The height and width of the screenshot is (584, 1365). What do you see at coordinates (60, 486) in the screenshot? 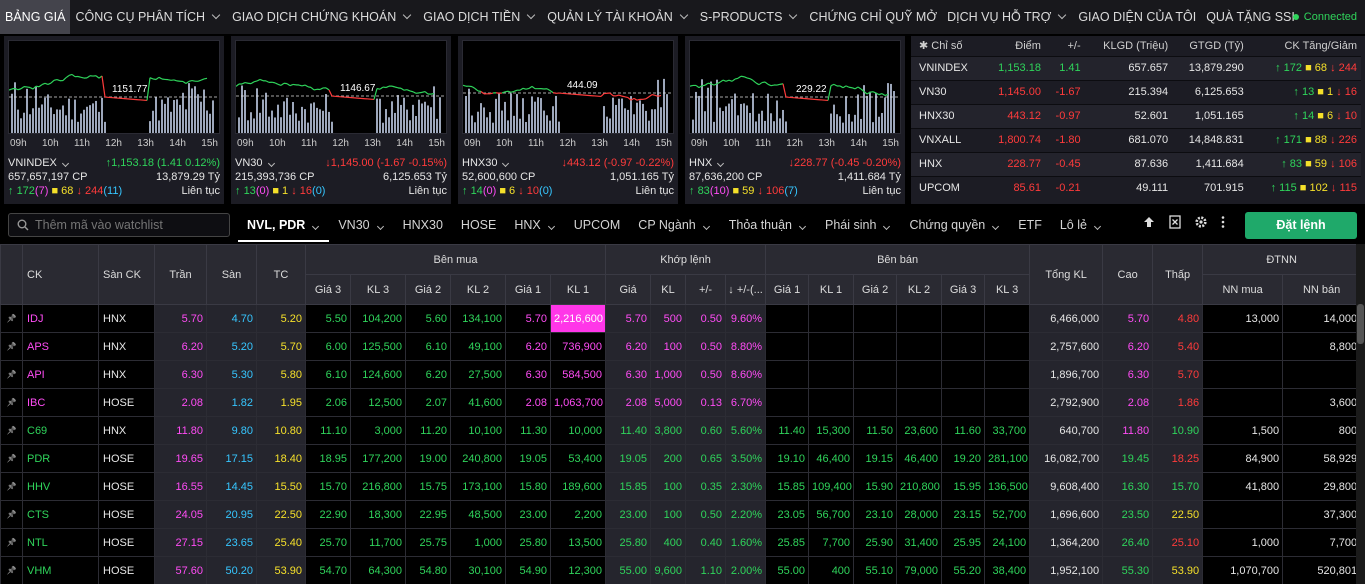
I see `stock-symbol: HHV` at bounding box center [60, 486].